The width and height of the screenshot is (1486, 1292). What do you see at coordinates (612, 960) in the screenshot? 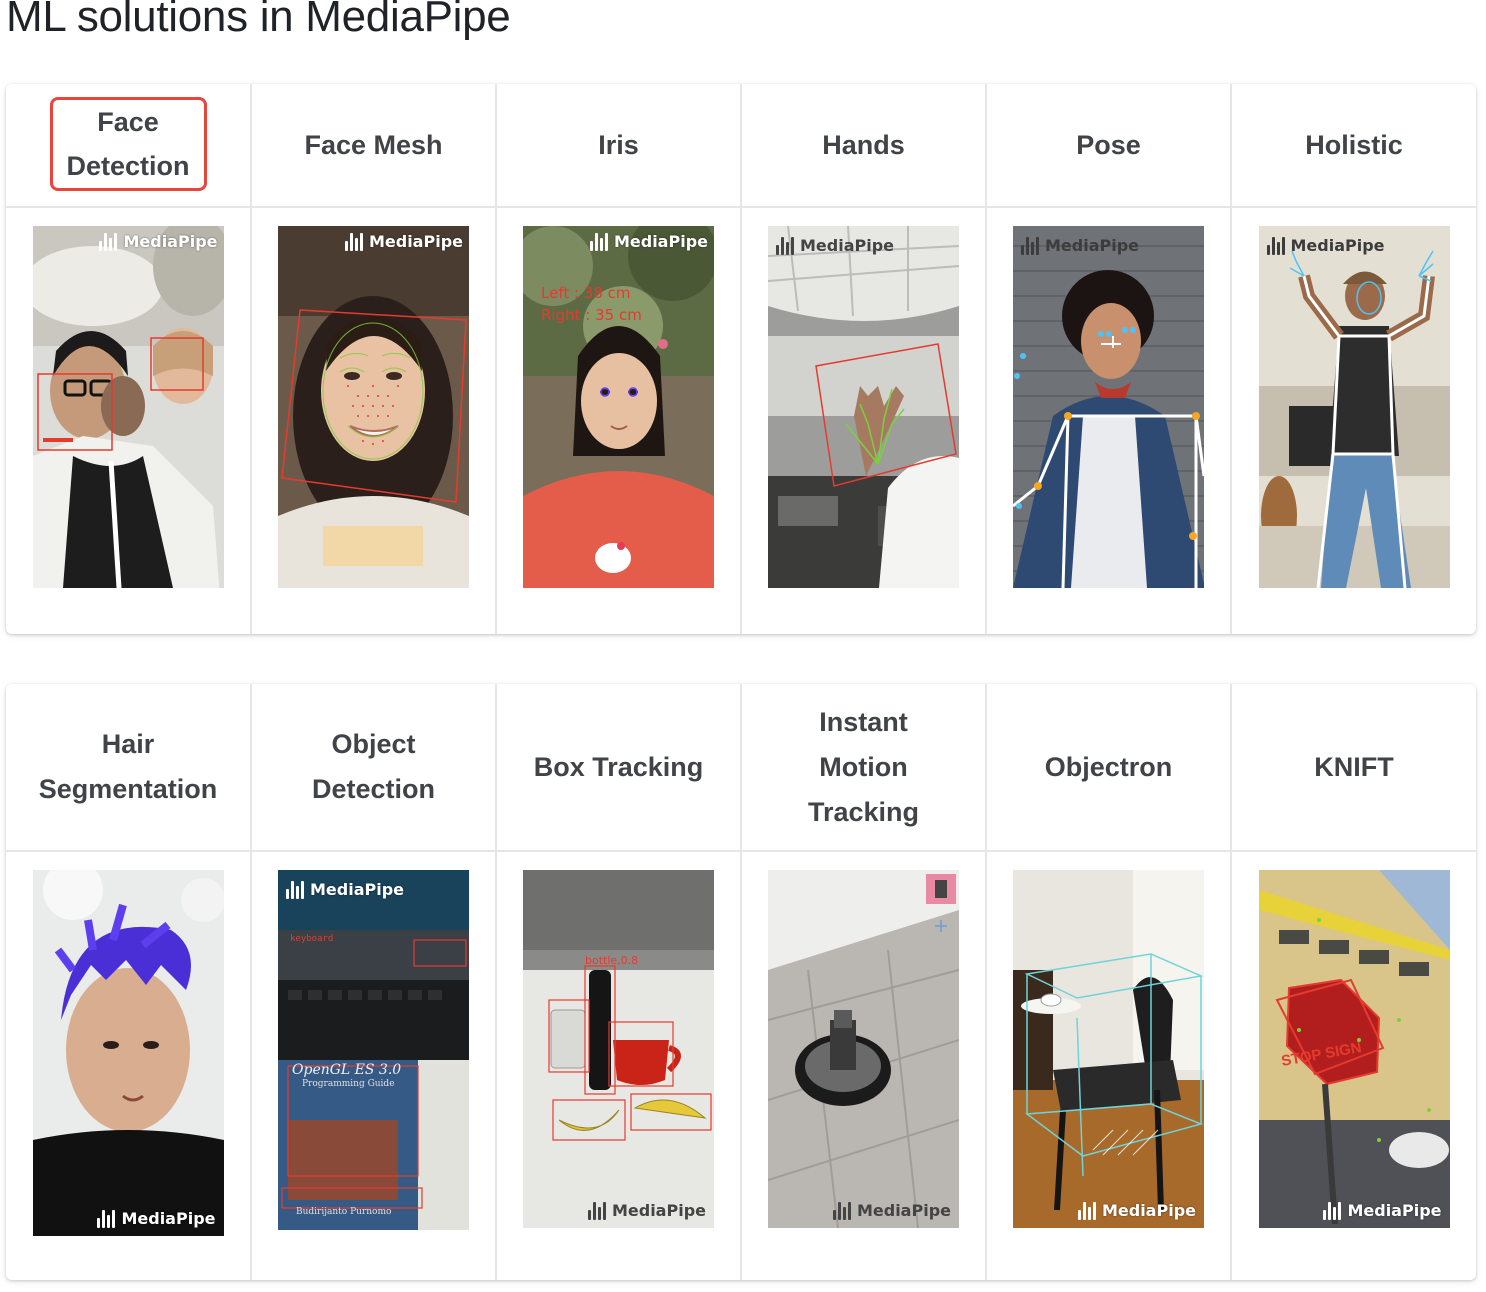
I see `tracked-object-label: bottle,0.8` at bounding box center [612, 960].